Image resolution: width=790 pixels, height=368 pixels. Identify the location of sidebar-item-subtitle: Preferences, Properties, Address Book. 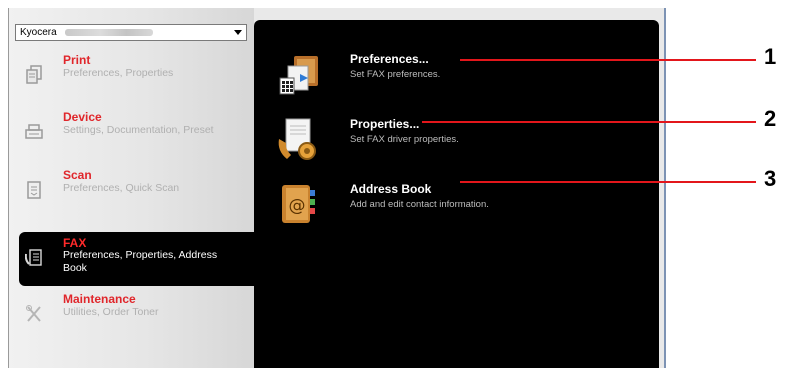
(140, 261).